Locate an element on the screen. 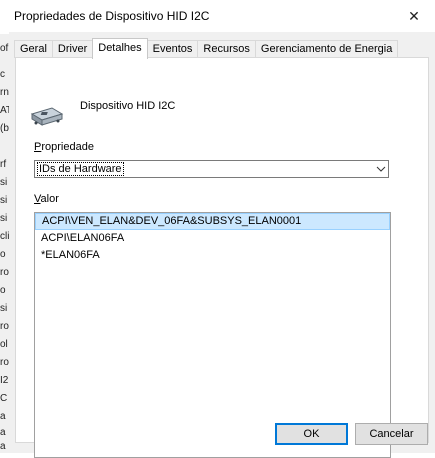  bg-fragment: (b is located at coordinates (4, 128).